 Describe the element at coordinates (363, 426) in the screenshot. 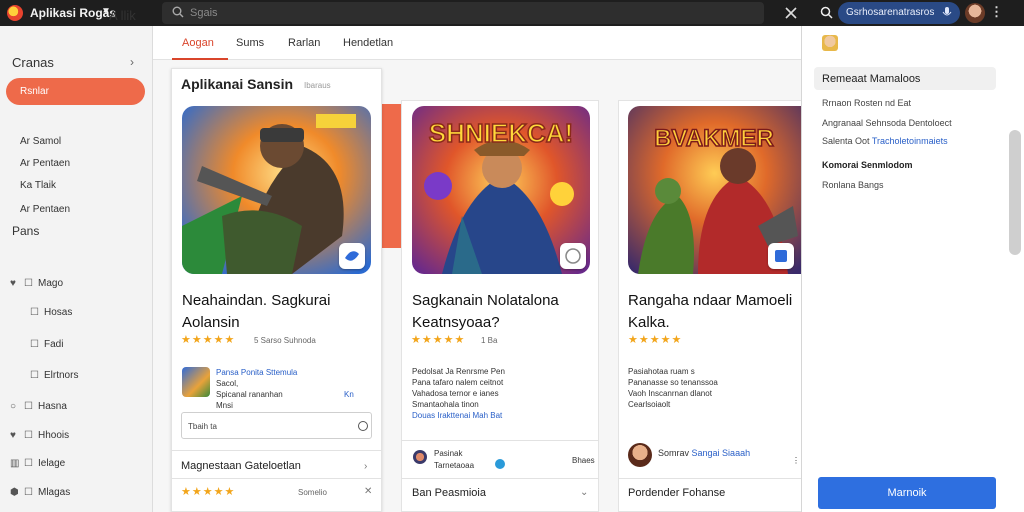

I see `circle-icon` at that location.